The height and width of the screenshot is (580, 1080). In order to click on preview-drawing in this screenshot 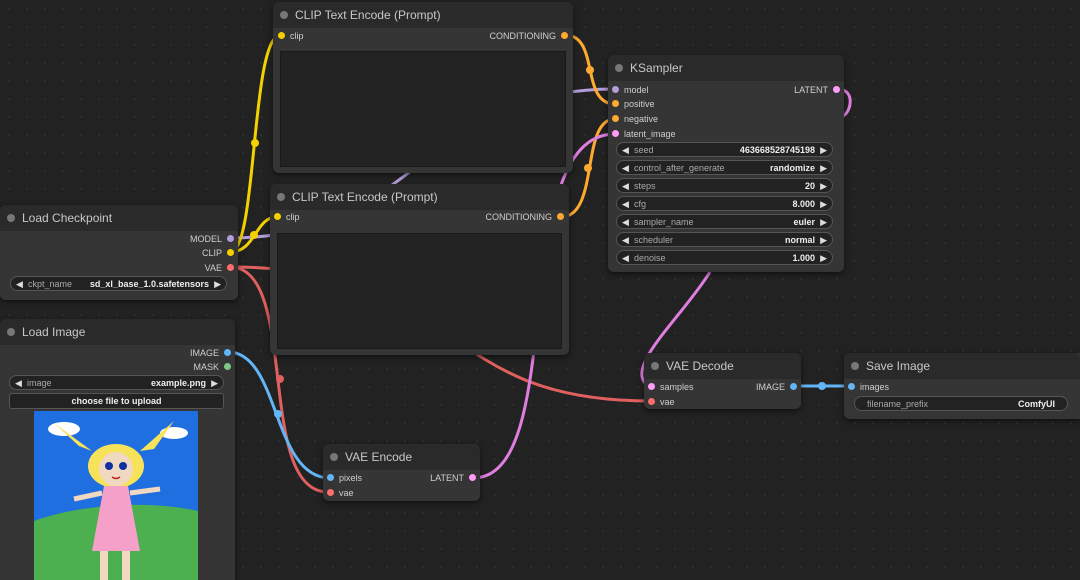, I will do `click(116, 495)`.